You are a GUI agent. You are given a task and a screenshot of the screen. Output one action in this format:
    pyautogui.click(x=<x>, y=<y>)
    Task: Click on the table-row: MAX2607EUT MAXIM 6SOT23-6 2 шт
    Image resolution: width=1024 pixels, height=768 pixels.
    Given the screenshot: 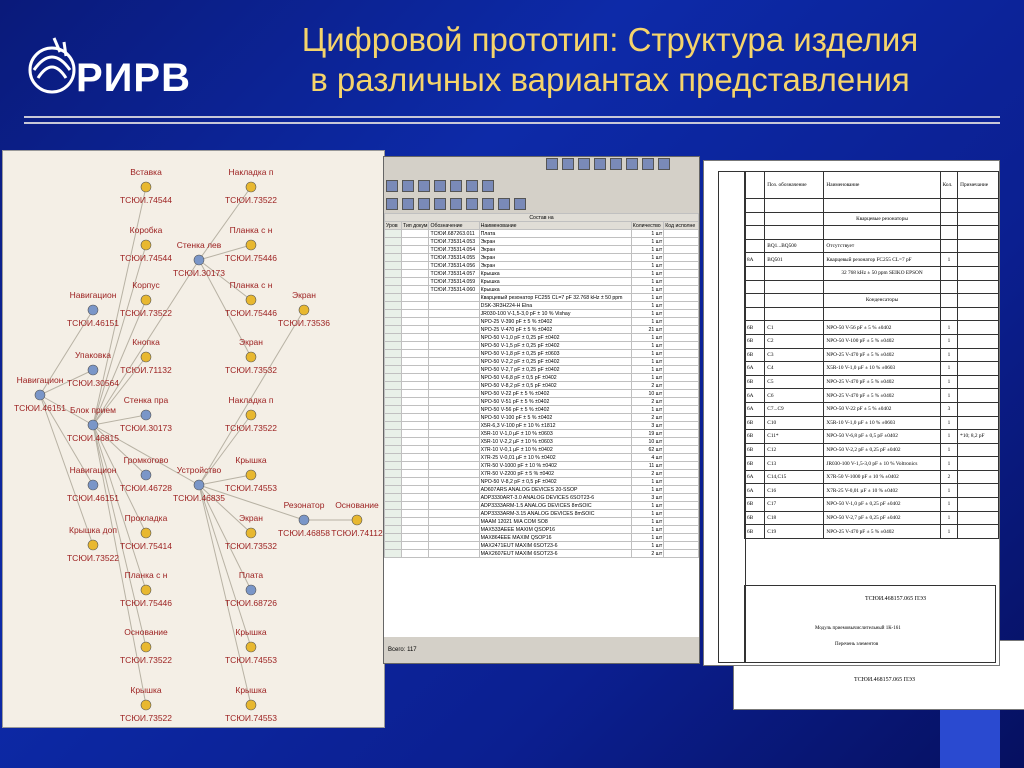 What is the action you would take?
    pyautogui.click(x=541, y=553)
    